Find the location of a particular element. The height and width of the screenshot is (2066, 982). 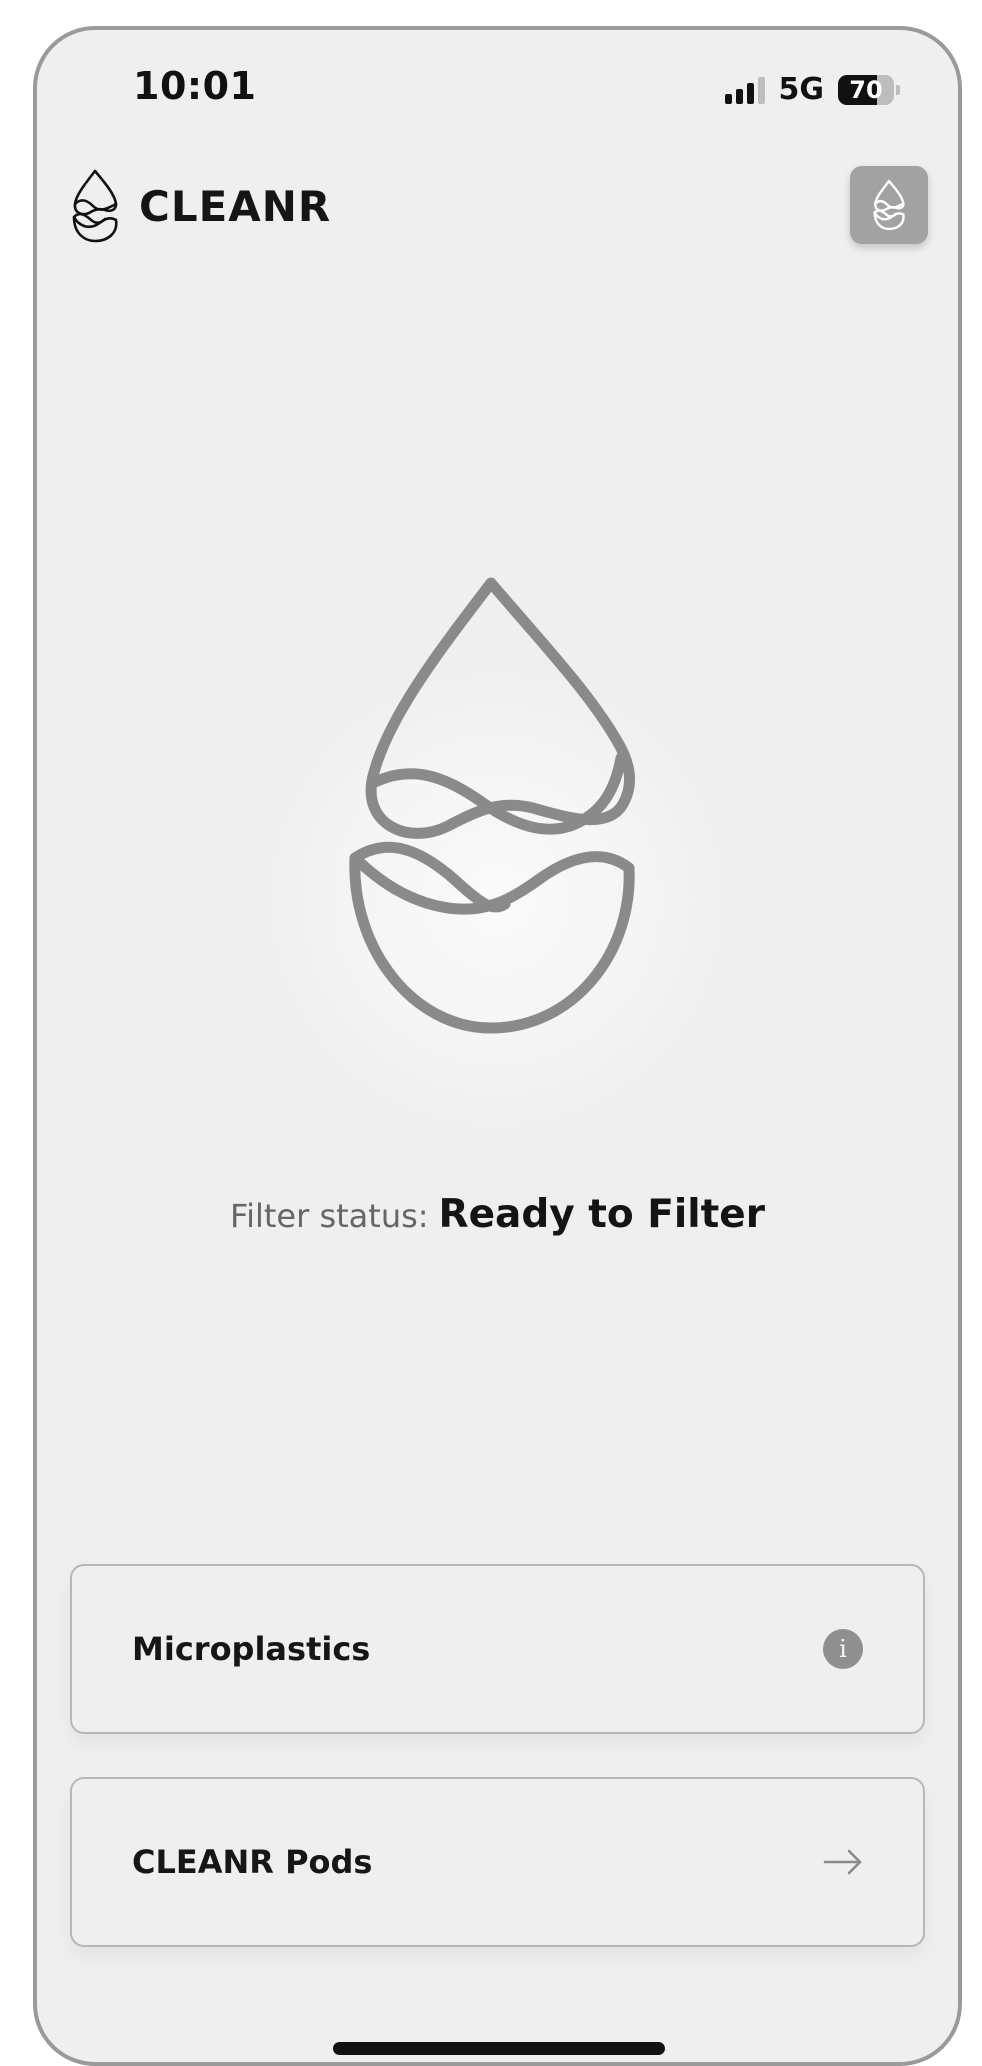

cleanr-pods-label: CLEANR Pods is located at coordinates (252, 1862).